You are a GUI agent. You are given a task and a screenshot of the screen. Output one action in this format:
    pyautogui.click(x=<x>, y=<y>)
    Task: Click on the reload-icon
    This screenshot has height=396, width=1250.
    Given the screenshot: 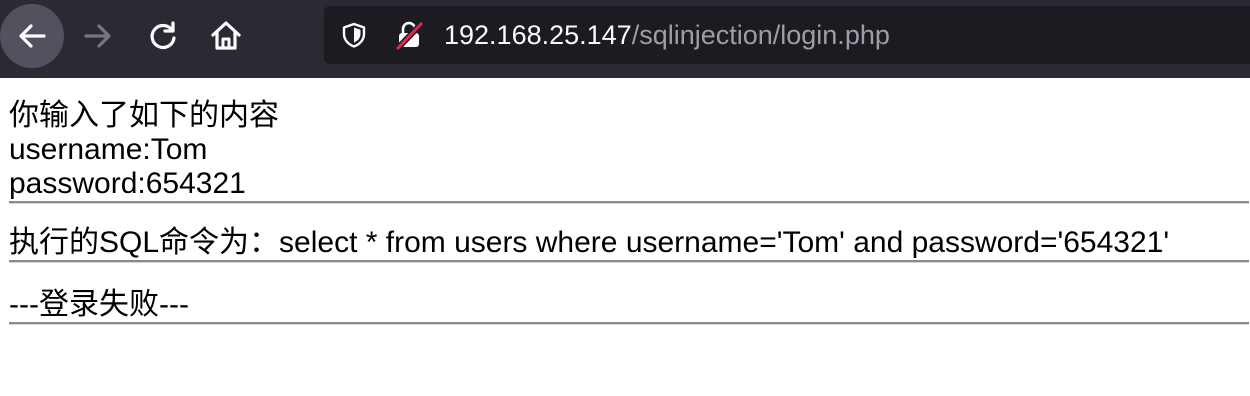 What is the action you would take?
    pyautogui.click(x=163, y=35)
    